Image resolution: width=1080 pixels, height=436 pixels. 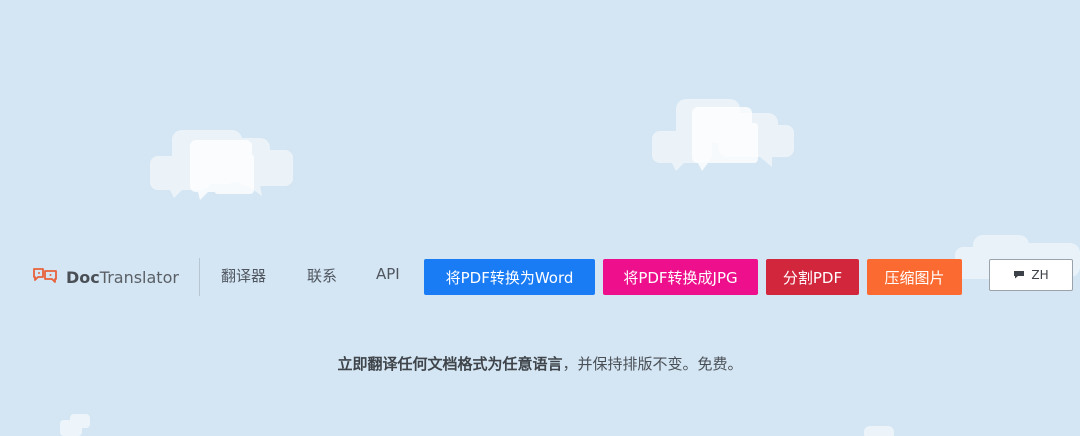 What do you see at coordinates (1019, 275) in the screenshot?
I see `speech-bubble-icon` at bounding box center [1019, 275].